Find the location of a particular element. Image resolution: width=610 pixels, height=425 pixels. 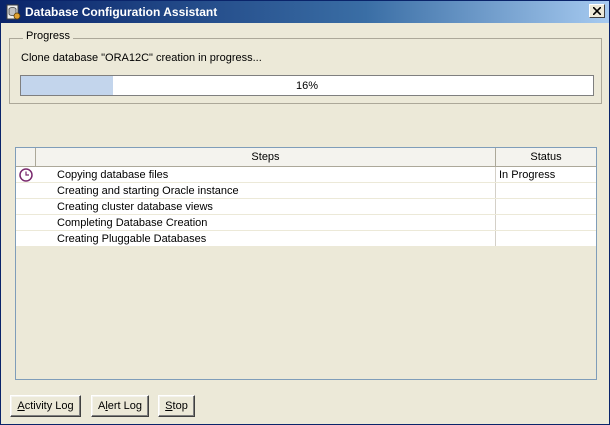

step-status: In Progress is located at coordinates (527, 174).